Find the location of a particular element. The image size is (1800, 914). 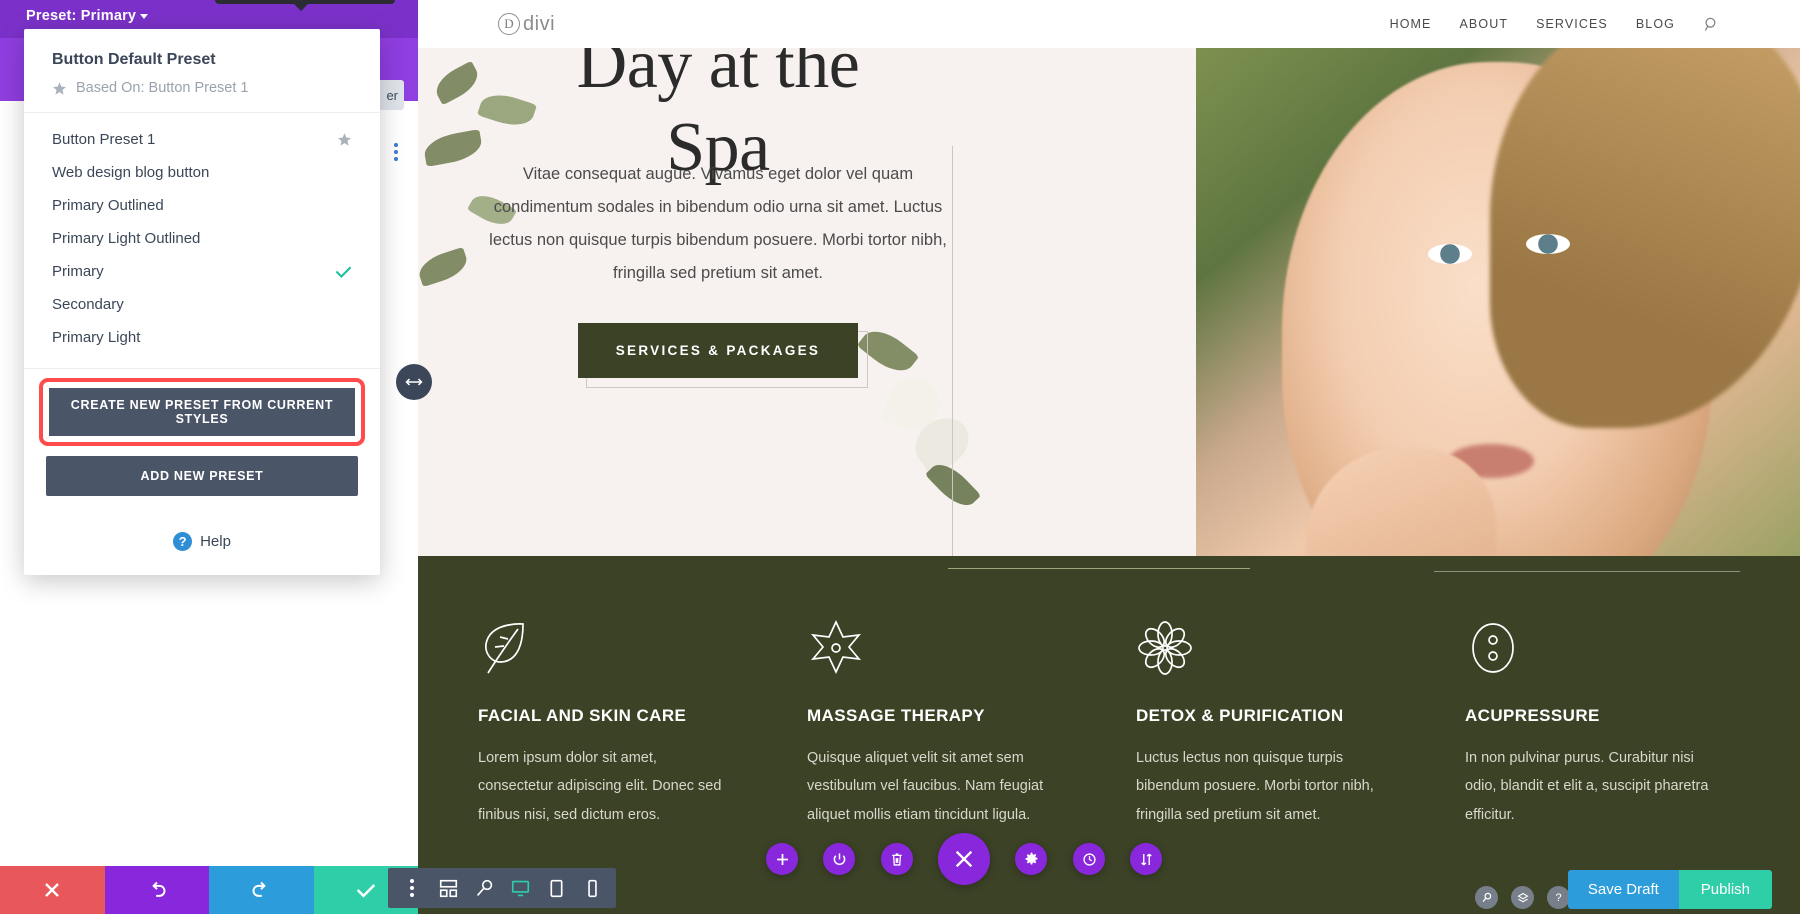

preset-item-primary-light: Primary Light is located at coordinates (202, 337).